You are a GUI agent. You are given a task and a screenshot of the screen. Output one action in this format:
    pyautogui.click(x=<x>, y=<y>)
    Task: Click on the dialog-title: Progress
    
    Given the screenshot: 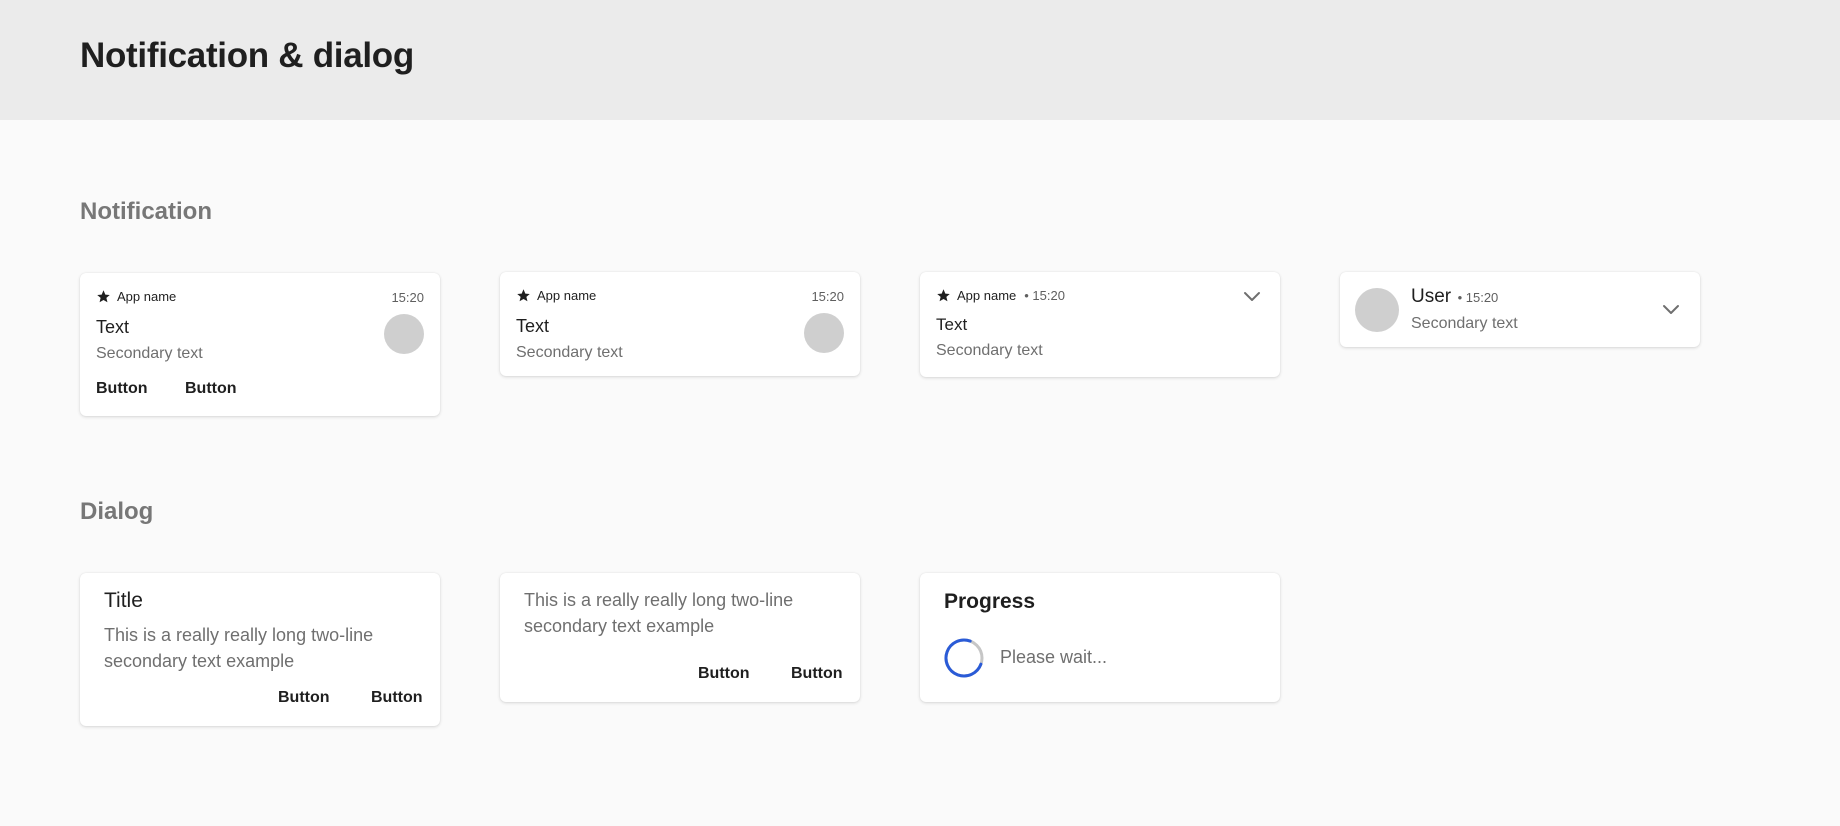 What is the action you would take?
    pyautogui.click(x=990, y=601)
    